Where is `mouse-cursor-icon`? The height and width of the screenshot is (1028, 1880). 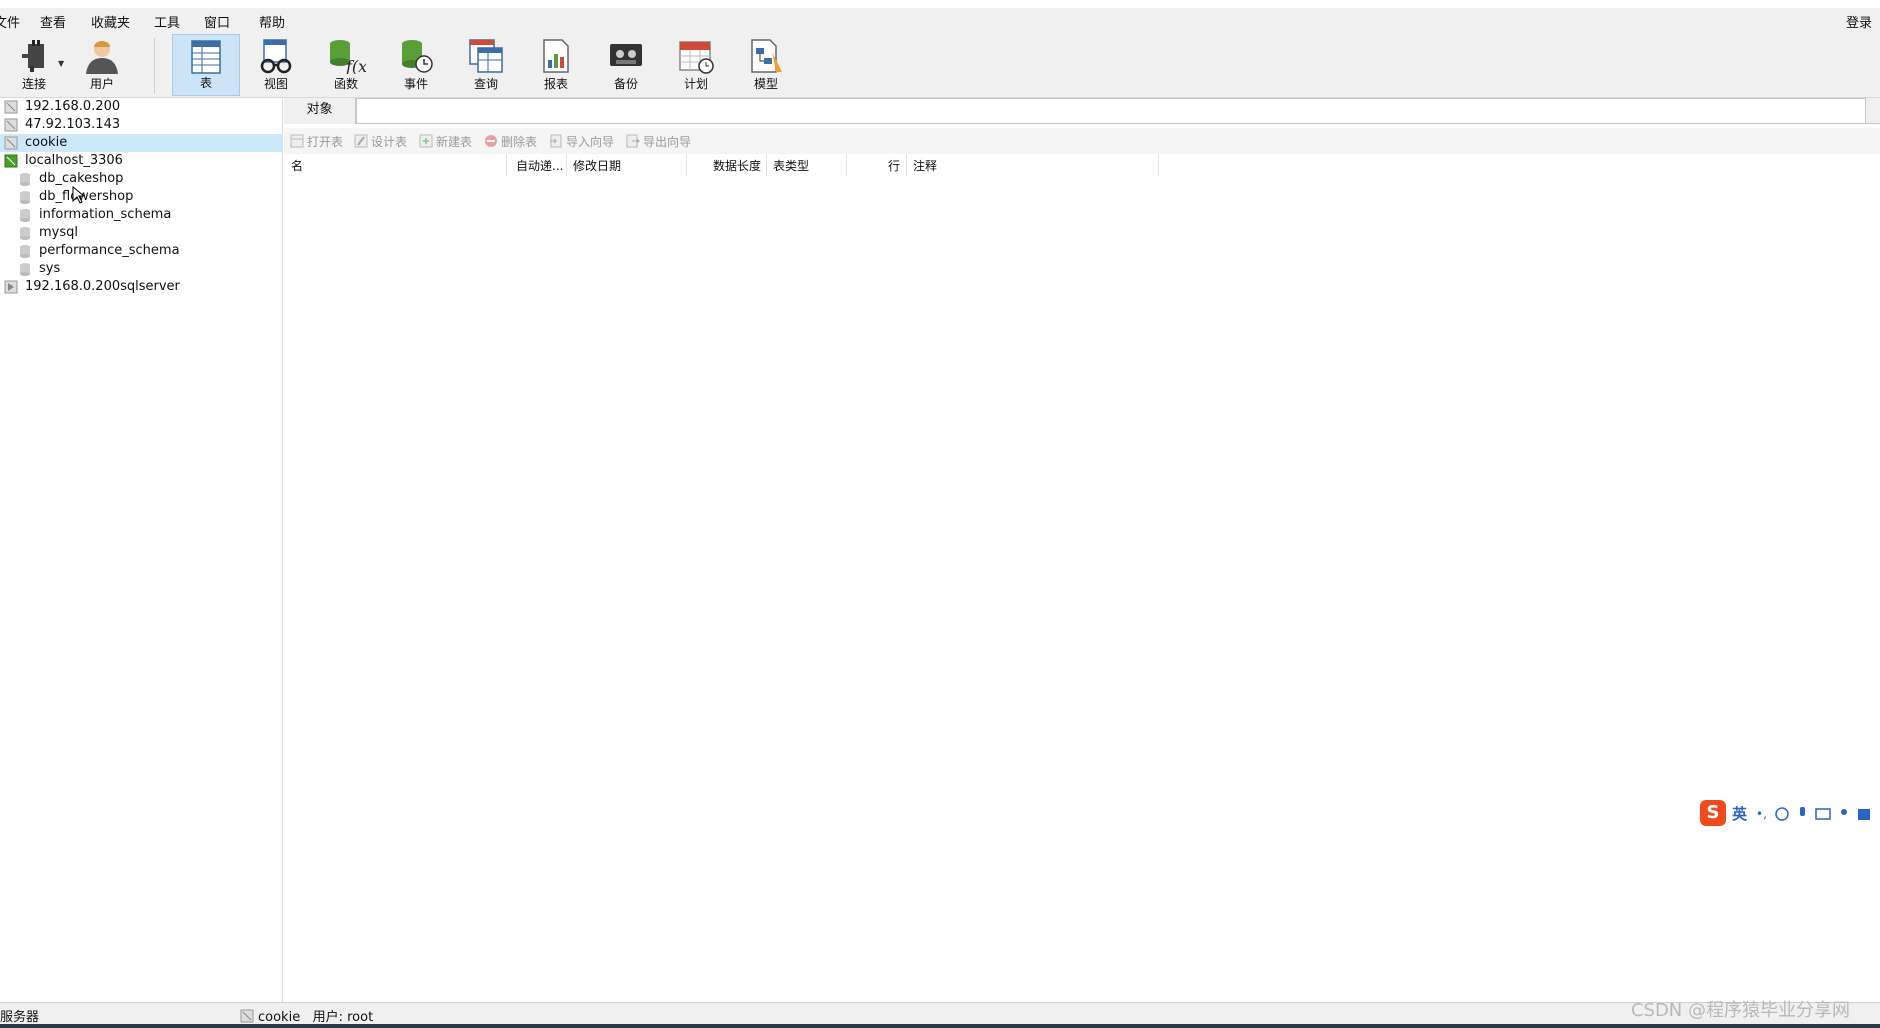
mouse-cursor-icon is located at coordinates (78, 195).